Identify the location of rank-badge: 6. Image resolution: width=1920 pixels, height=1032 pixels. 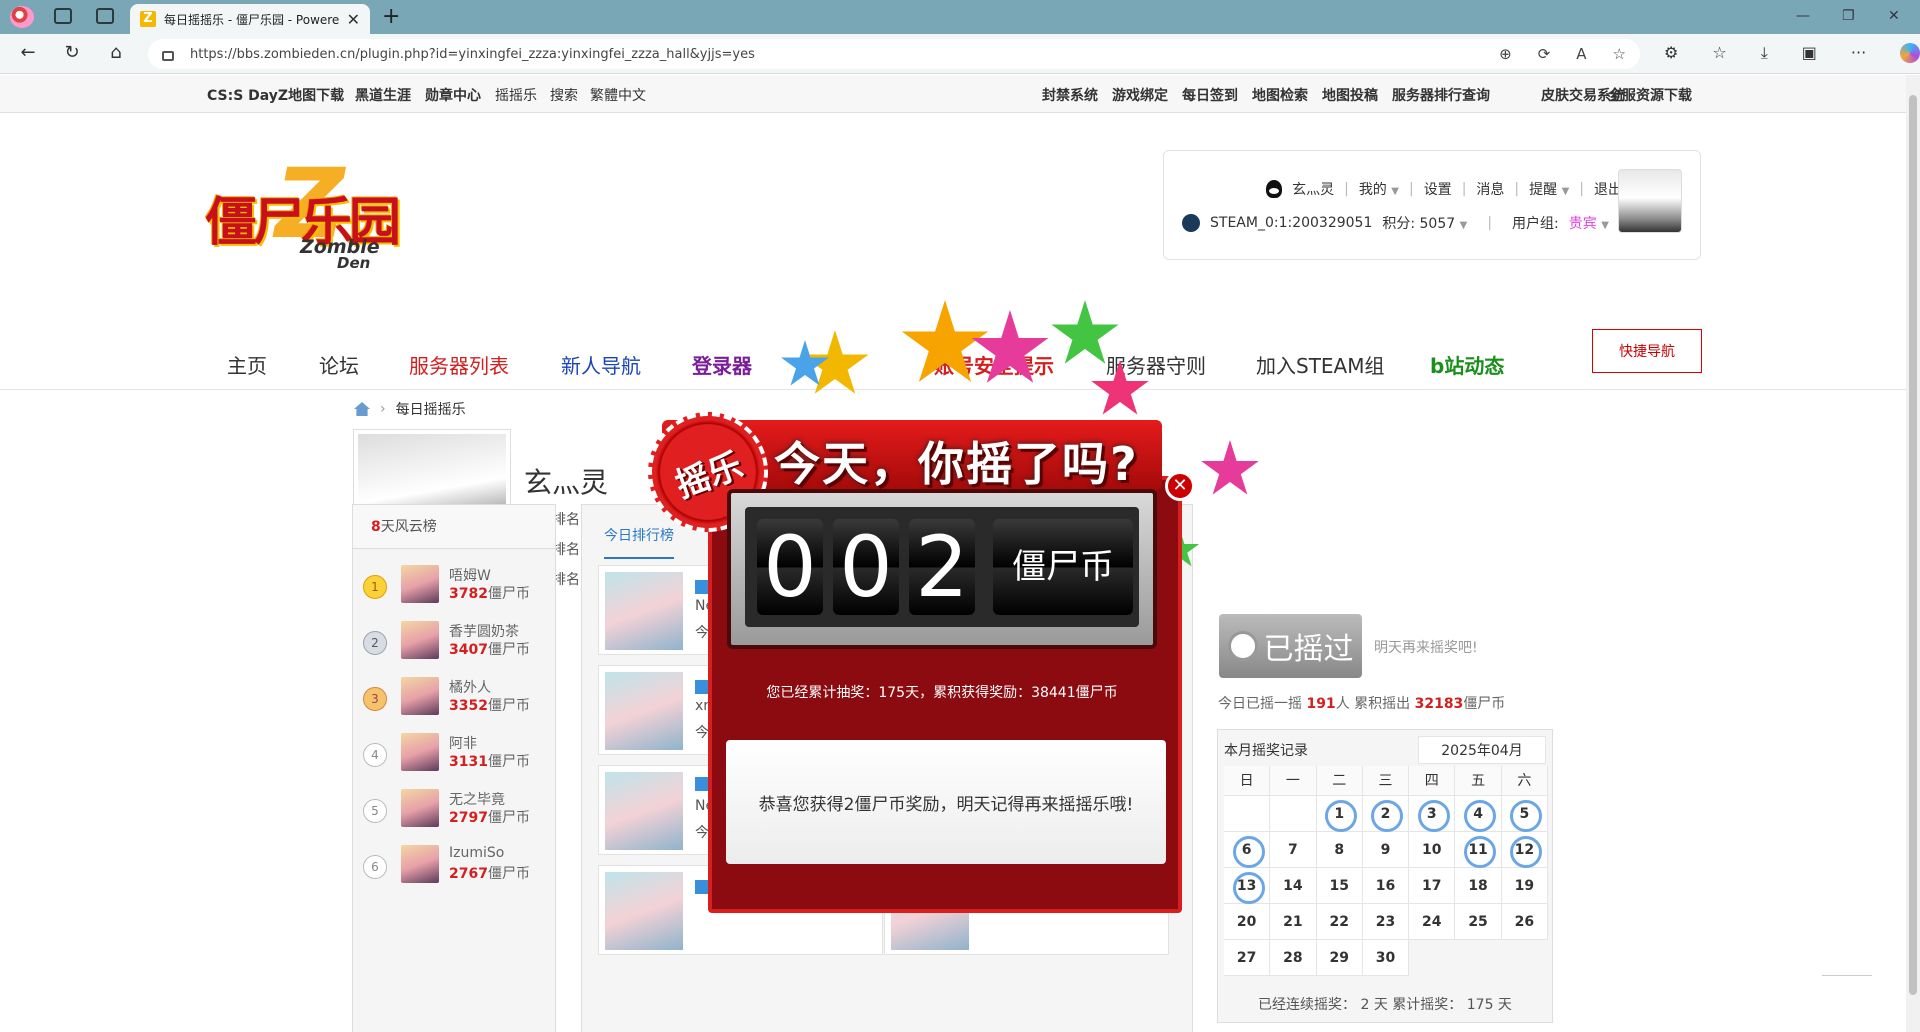
(375, 867).